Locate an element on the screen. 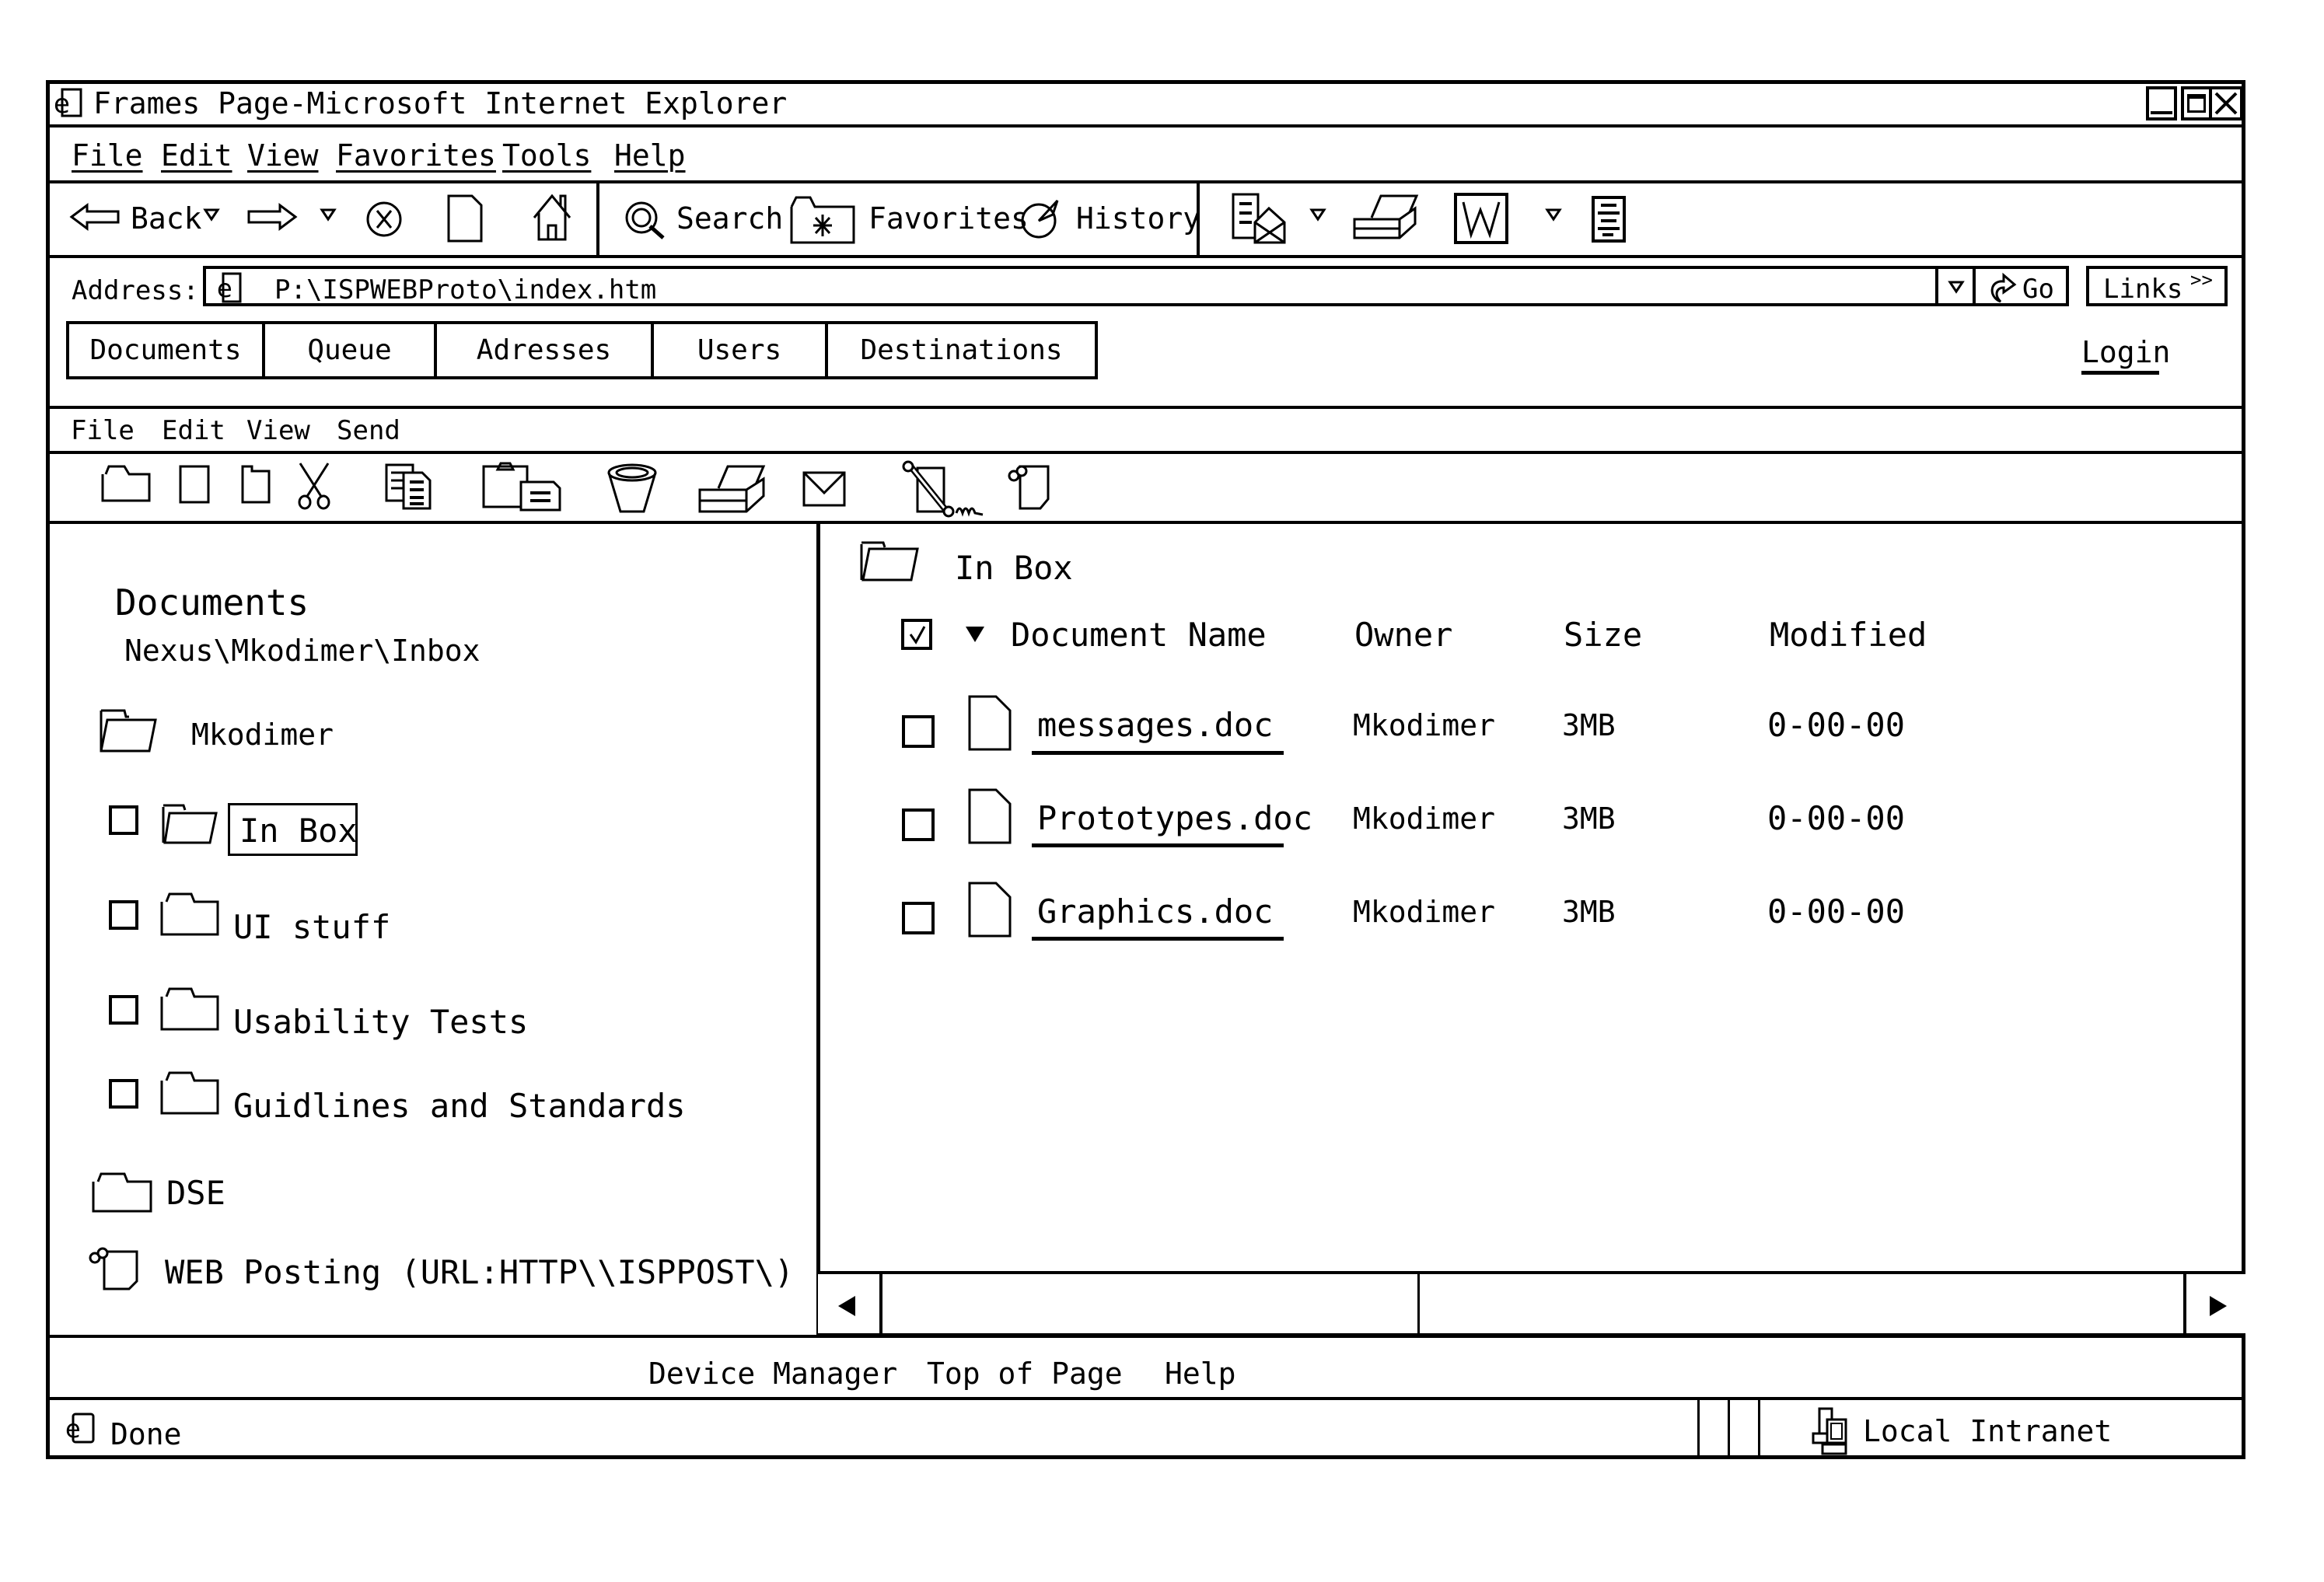 Image resolution: width=2324 pixels, height=1582 pixels. menu-tools: Tools is located at coordinates (546, 155).